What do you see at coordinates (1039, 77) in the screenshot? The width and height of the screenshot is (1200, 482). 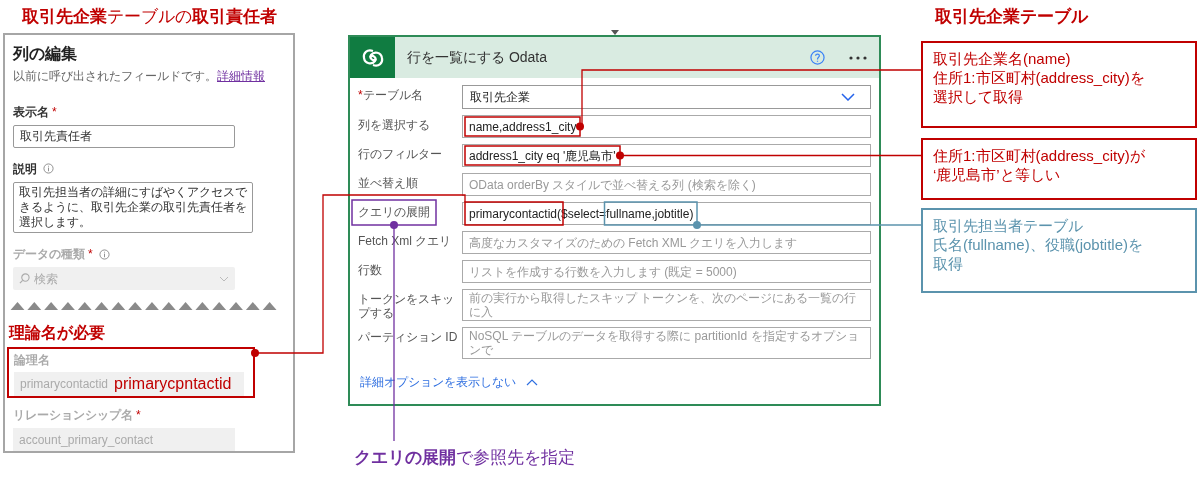 I see `annotation-text: 住所1:市区町村(address_city)を` at bounding box center [1039, 77].